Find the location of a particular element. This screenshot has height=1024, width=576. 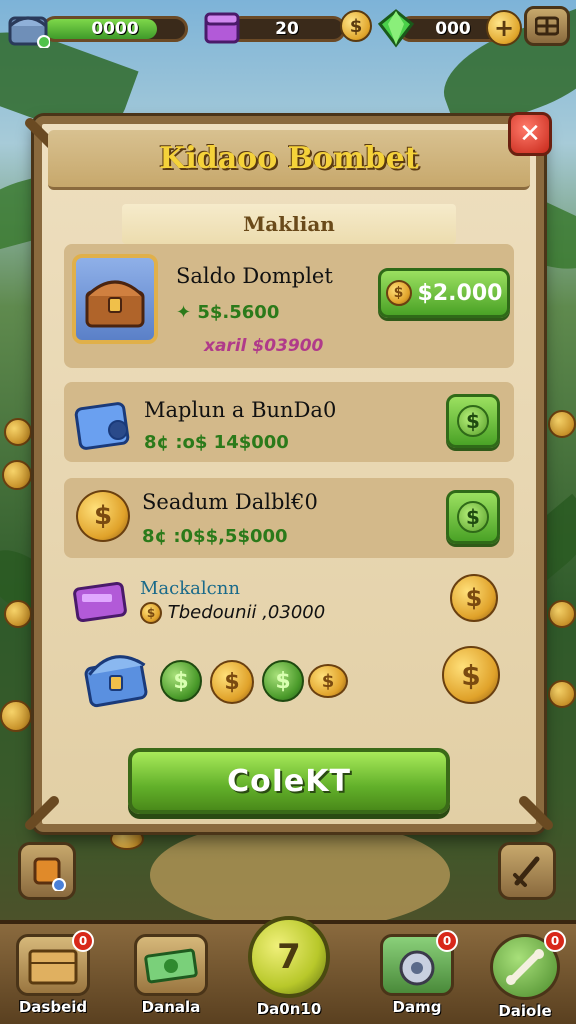

cash-icon is located at coordinates (171, 965).